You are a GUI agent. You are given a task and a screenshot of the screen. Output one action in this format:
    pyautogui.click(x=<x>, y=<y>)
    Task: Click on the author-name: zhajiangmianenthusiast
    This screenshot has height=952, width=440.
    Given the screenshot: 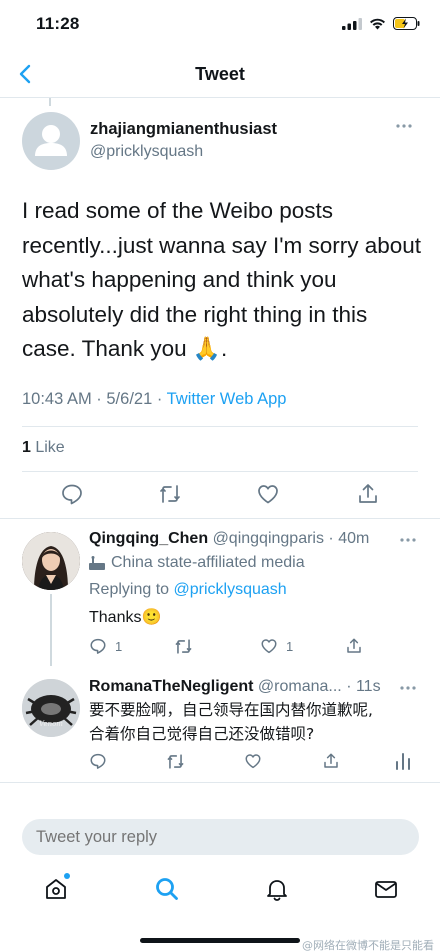 What is the action you would take?
    pyautogui.click(x=183, y=129)
    